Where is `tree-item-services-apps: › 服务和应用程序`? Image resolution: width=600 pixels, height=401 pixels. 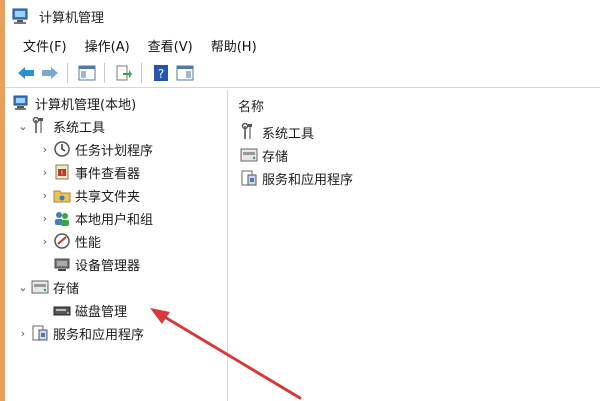 tree-item-services-apps: › 服务和应用程序 is located at coordinates (80, 333).